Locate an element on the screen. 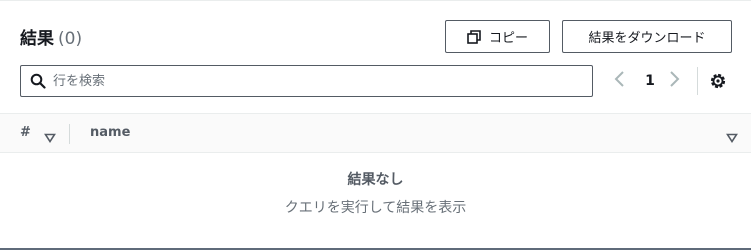 The width and height of the screenshot is (751, 250). empty-state-title: 結果なし is located at coordinates (375, 180).